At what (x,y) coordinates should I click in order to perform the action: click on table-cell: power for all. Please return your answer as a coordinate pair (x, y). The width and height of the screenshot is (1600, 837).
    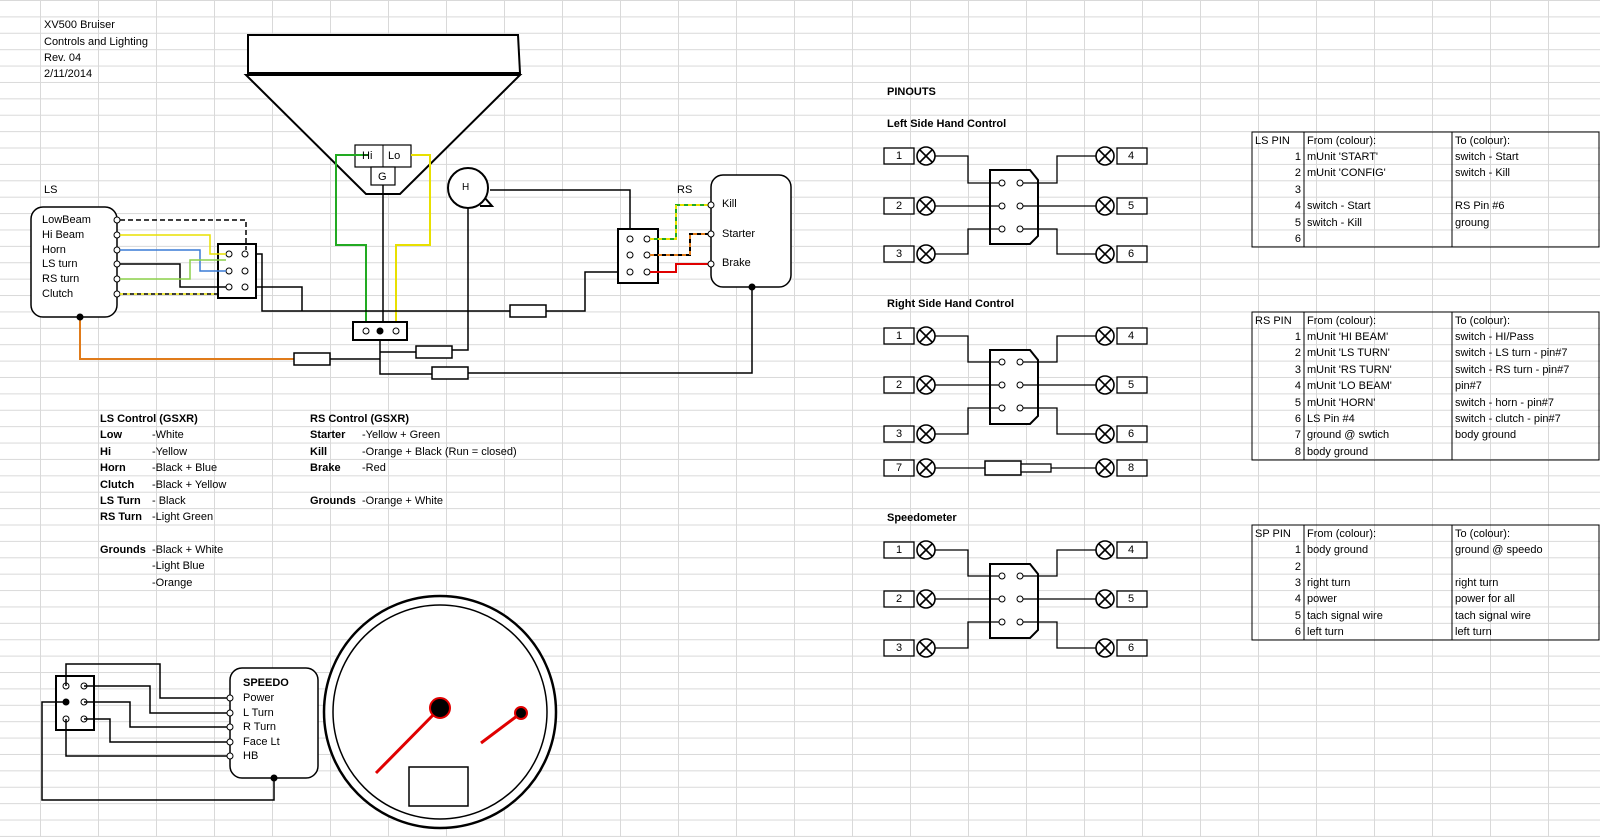
    Looking at the image, I should click on (1485, 599).